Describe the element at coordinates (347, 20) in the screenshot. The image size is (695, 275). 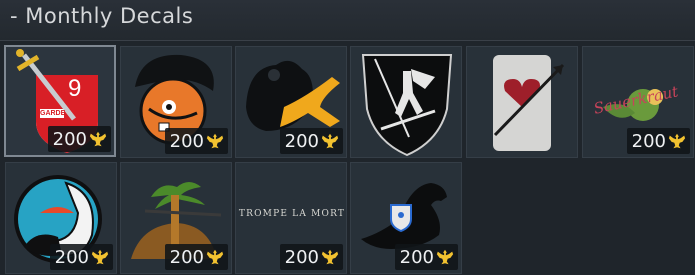
I see `section-header: - Monthly Decals` at that location.